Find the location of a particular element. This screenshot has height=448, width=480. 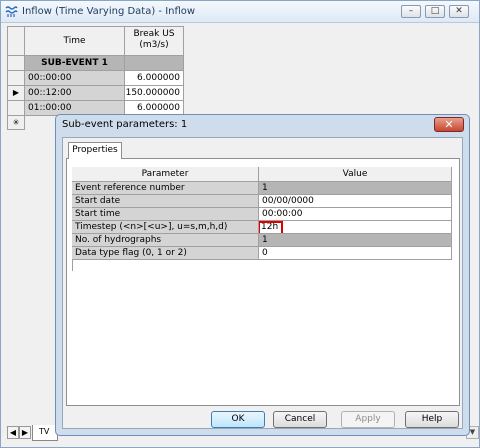

new-row-icon: ✳ is located at coordinates (16, 123).